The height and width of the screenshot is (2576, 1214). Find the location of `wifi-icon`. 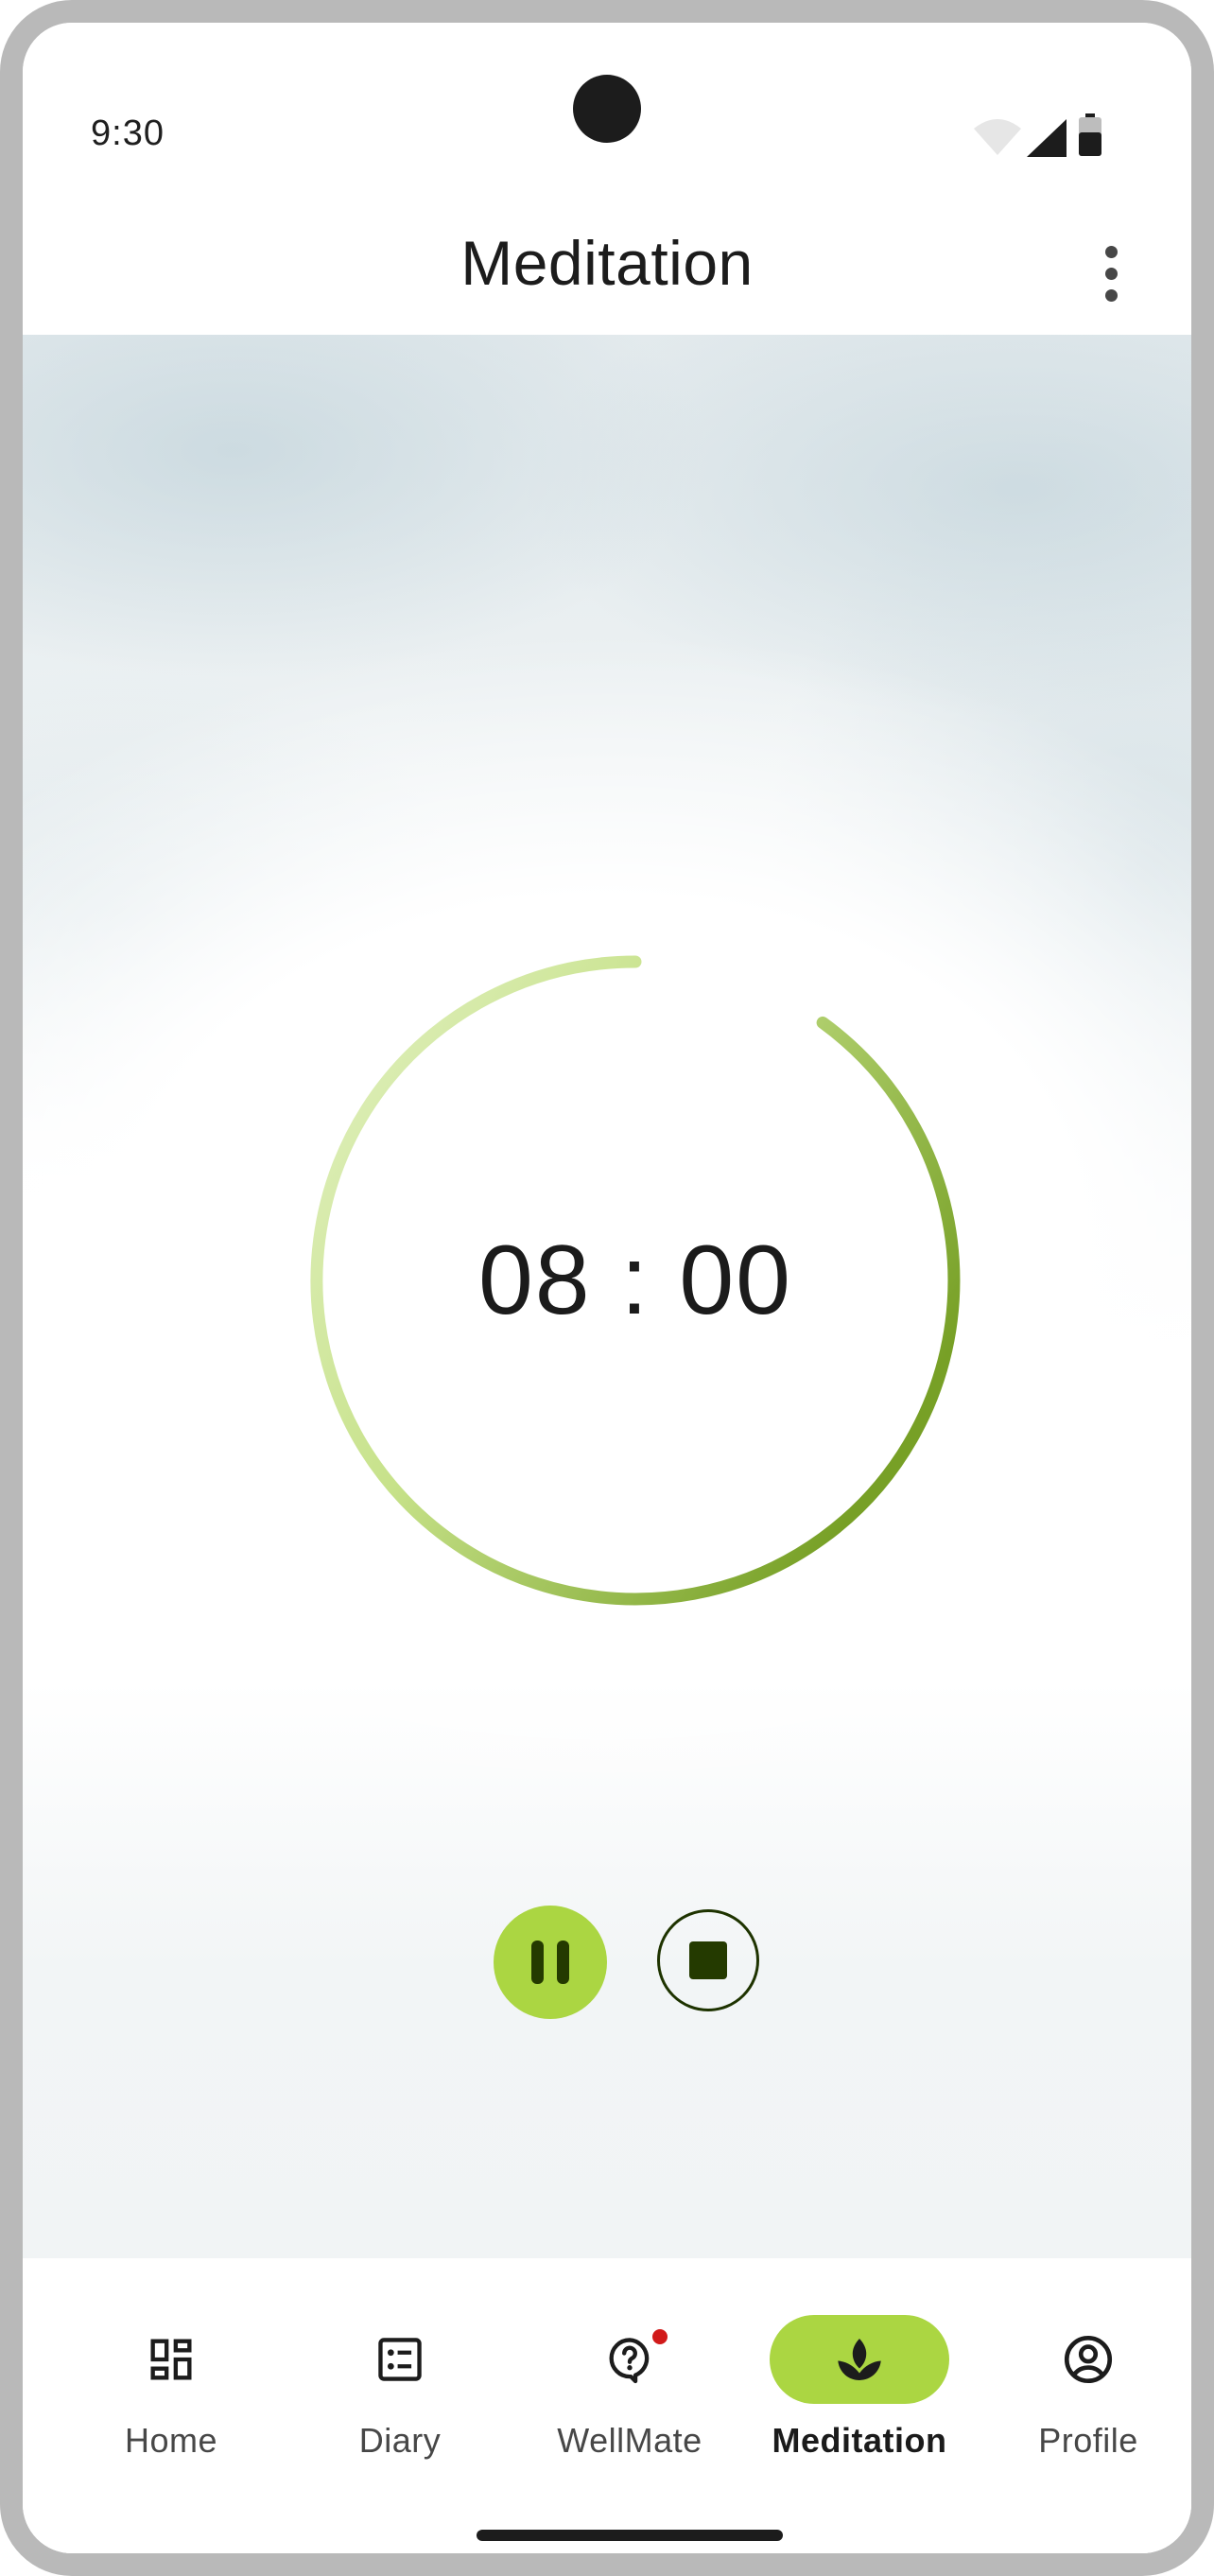

wifi-icon is located at coordinates (998, 137).